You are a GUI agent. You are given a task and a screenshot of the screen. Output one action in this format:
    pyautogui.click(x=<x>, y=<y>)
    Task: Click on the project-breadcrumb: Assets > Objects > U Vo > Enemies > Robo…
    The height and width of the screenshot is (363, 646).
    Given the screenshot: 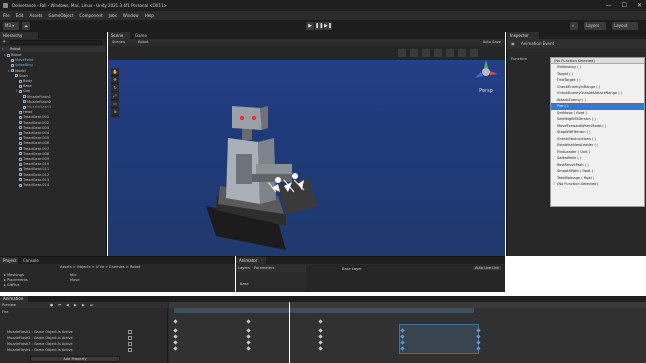 What is the action you would take?
    pyautogui.click(x=100, y=267)
    